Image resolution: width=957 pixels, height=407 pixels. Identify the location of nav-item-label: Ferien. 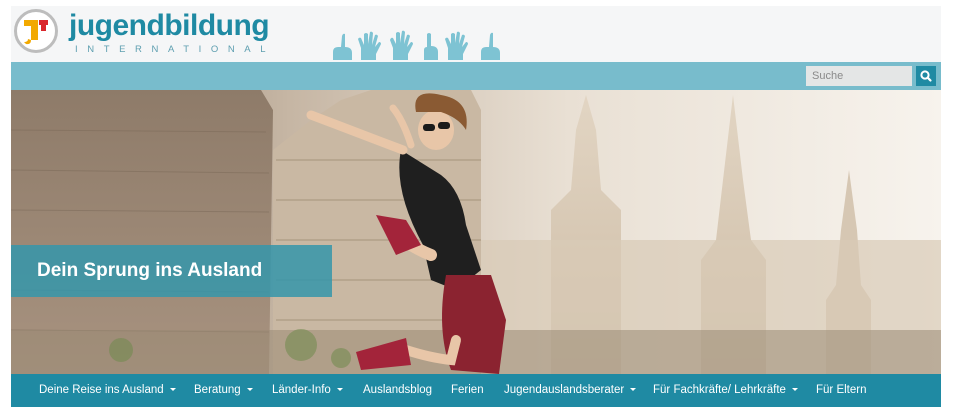
(467, 390).